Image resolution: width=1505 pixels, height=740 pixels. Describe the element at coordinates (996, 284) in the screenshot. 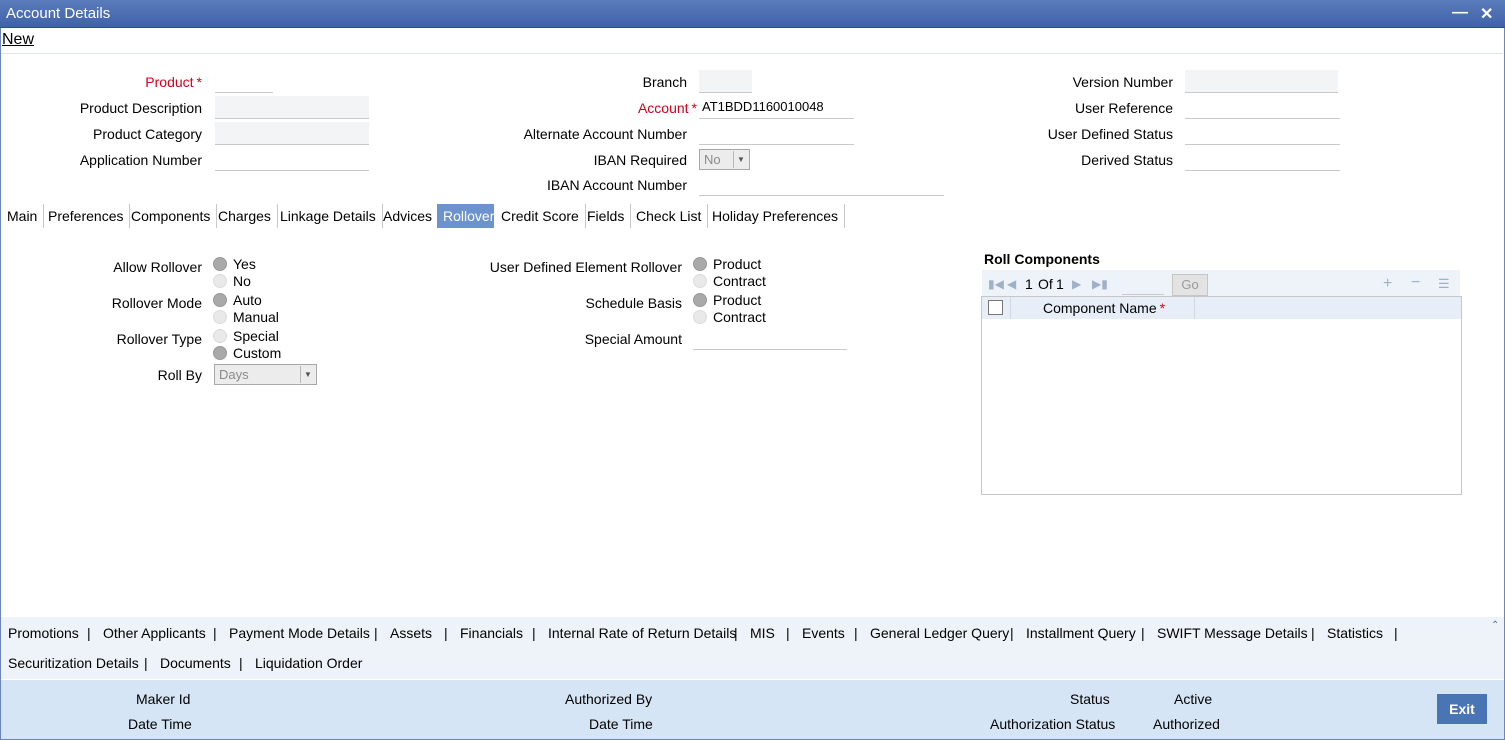

I see `first-page-icon: ▮◀` at that location.